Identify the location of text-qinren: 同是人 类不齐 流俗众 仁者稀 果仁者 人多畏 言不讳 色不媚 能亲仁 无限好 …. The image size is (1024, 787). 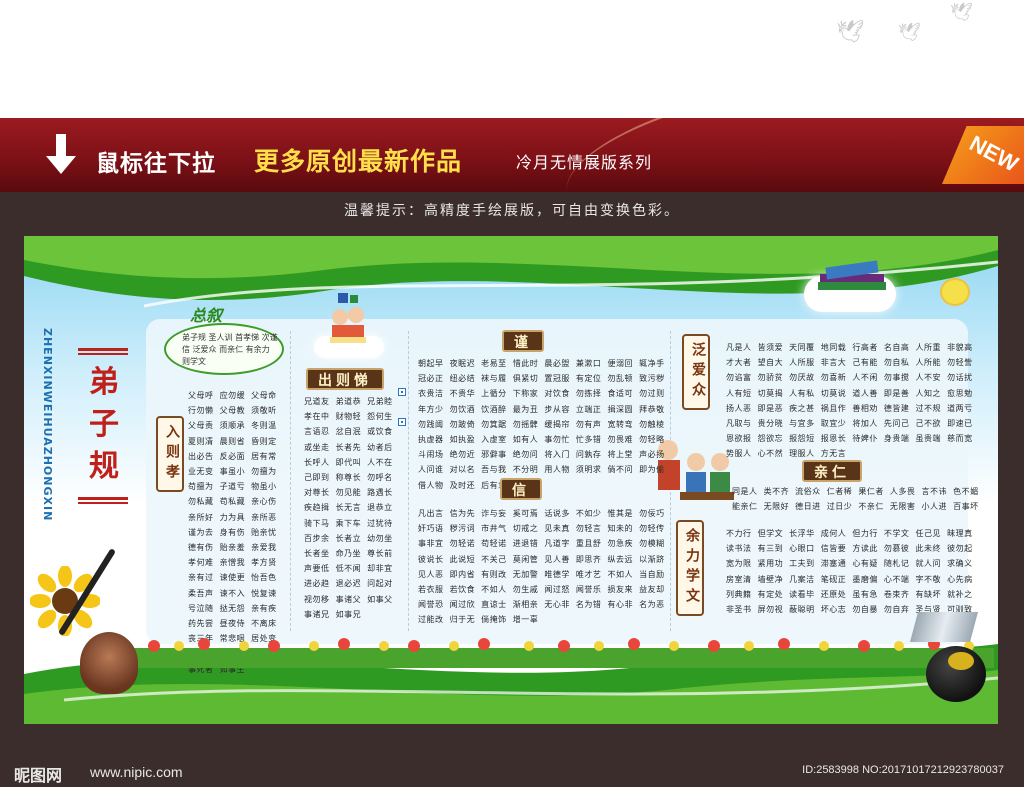
(855, 499).